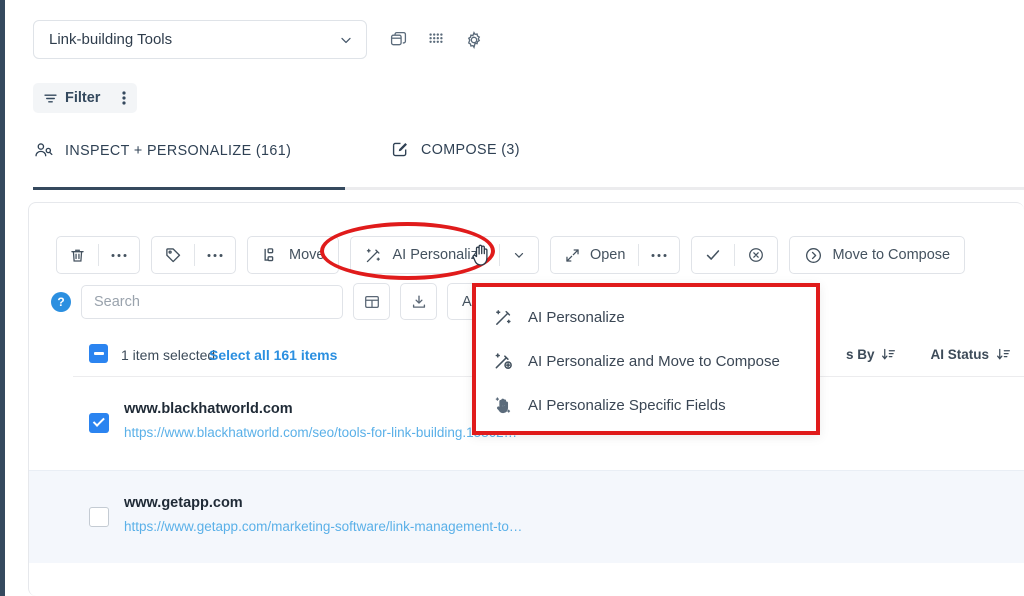 This screenshot has height=596, width=1024. I want to click on column-header-status-by: s By, so click(871, 354).